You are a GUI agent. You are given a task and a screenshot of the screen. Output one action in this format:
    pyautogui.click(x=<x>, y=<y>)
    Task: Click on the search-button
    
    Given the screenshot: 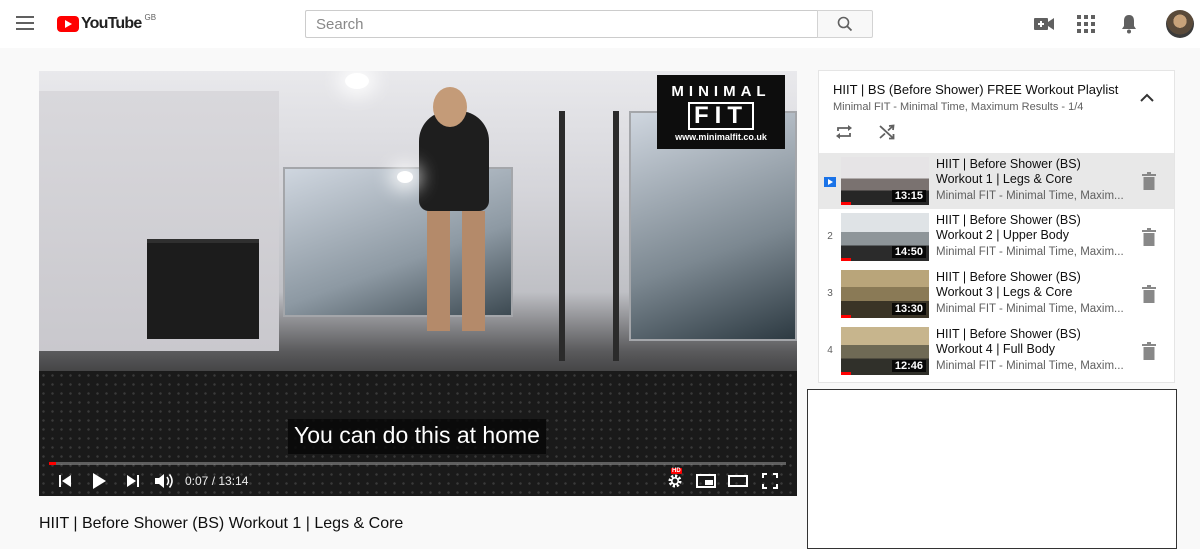 What is the action you would take?
    pyautogui.click(x=845, y=24)
    